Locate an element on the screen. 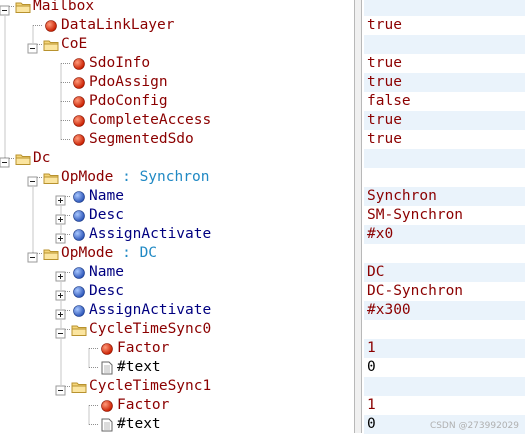 The width and height of the screenshot is (525, 436). tree-row: SegmentedSdo true is located at coordinates (262, 139).